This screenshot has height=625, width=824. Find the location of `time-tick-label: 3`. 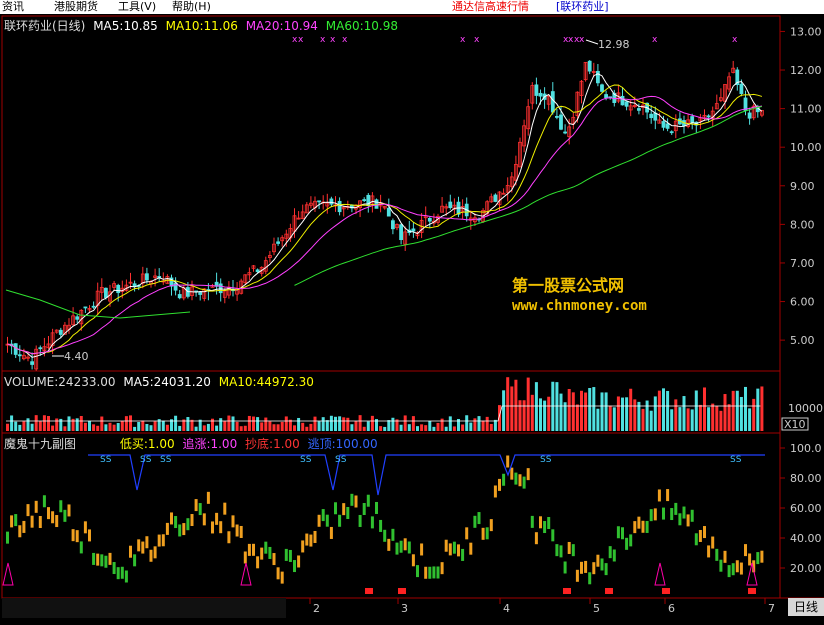

time-tick-label: 3 is located at coordinates (404, 608).